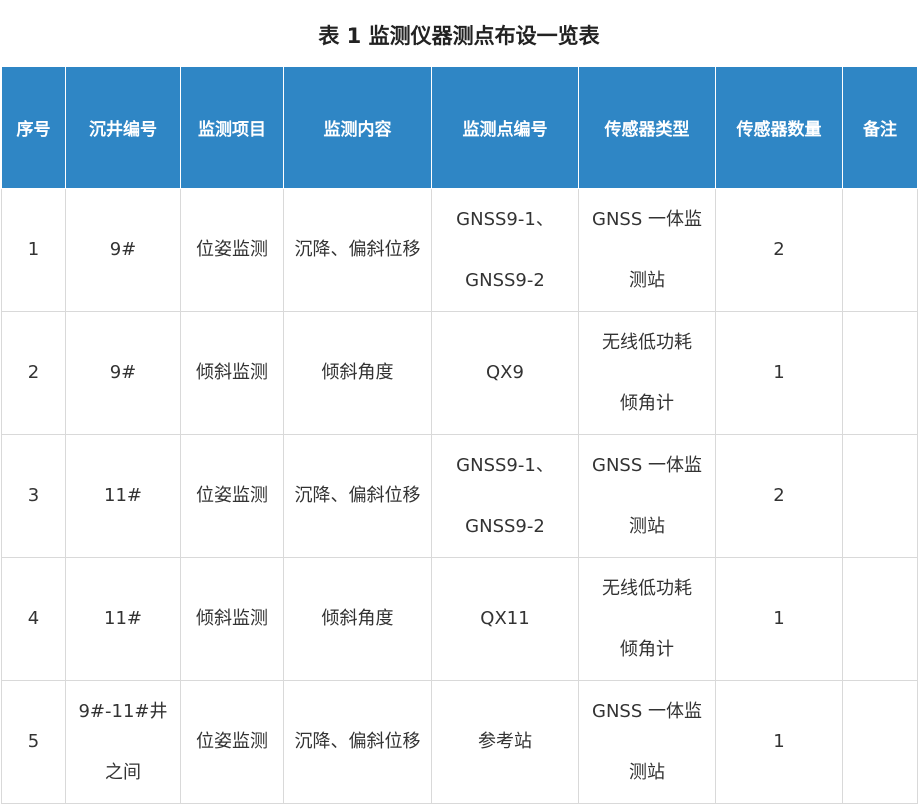 The width and height of the screenshot is (918, 804). What do you see at coordinates (33, 127) in the screenshot?
I see `header-no: 序号` at bounding box center [33, 127].